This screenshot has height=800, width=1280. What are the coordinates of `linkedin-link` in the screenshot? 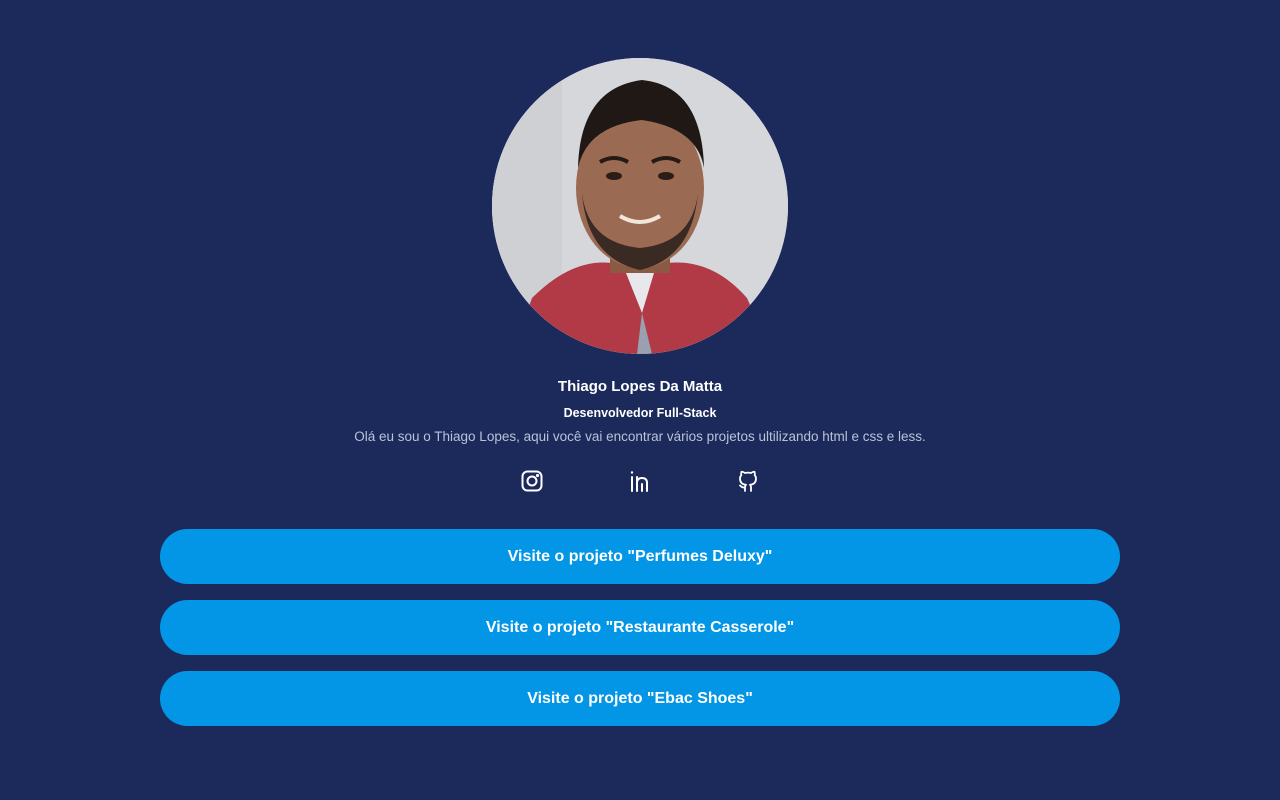 It's located at (640, 481).